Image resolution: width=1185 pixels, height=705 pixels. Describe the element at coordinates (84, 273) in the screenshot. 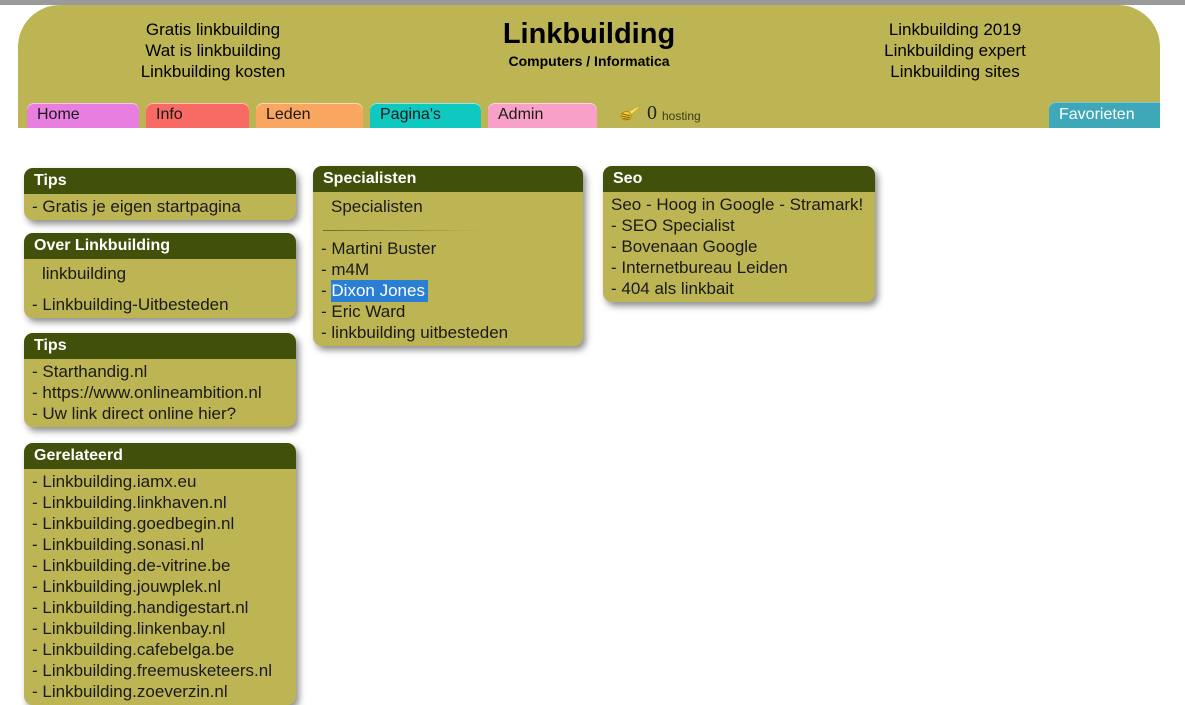

I see `list-item-label: linkbuilding` at that location.